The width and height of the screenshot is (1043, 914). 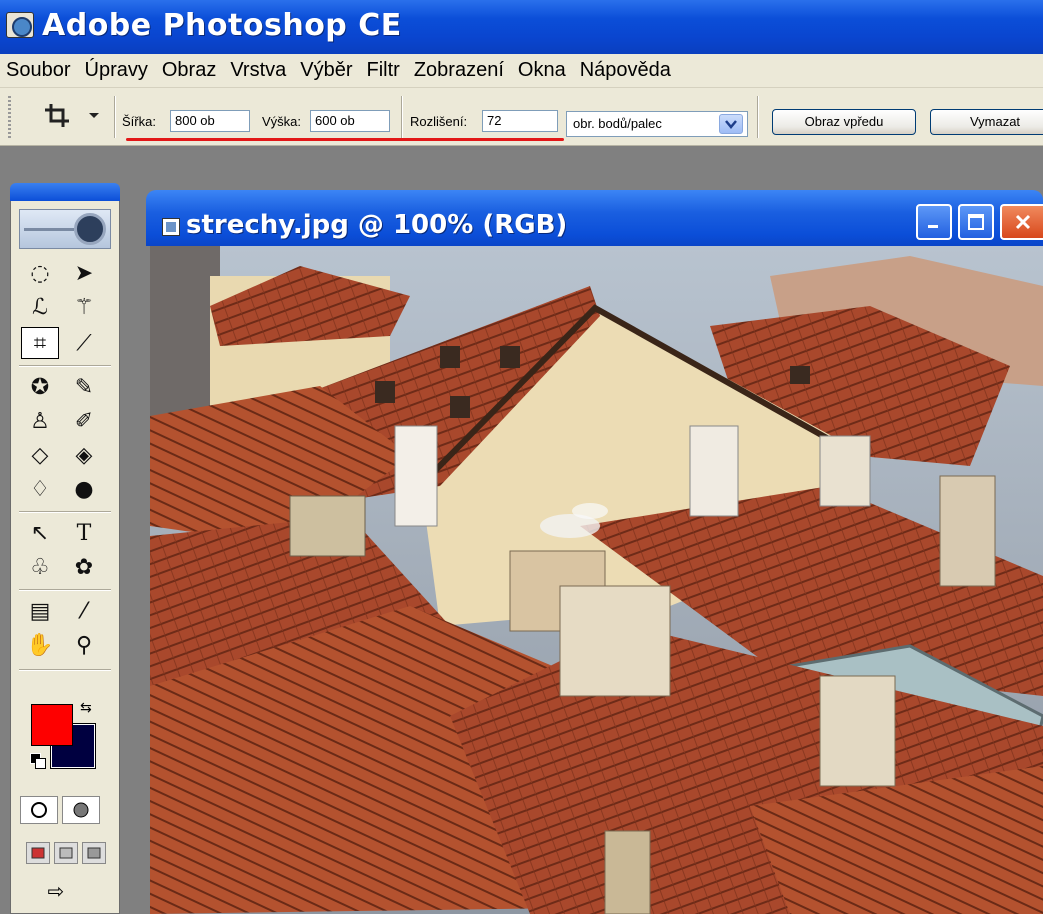 I want to click on resolution-field: 72, so click(x=520, y=121).